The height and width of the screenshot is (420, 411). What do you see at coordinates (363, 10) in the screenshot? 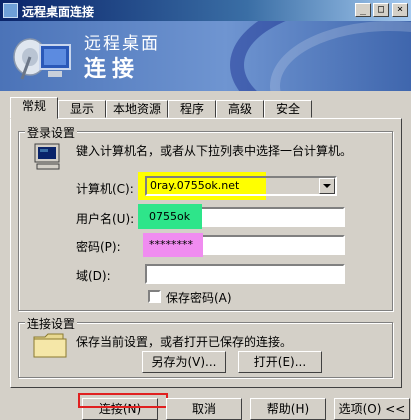
I see `minimize-button: _` at bounding box center [363, 10].